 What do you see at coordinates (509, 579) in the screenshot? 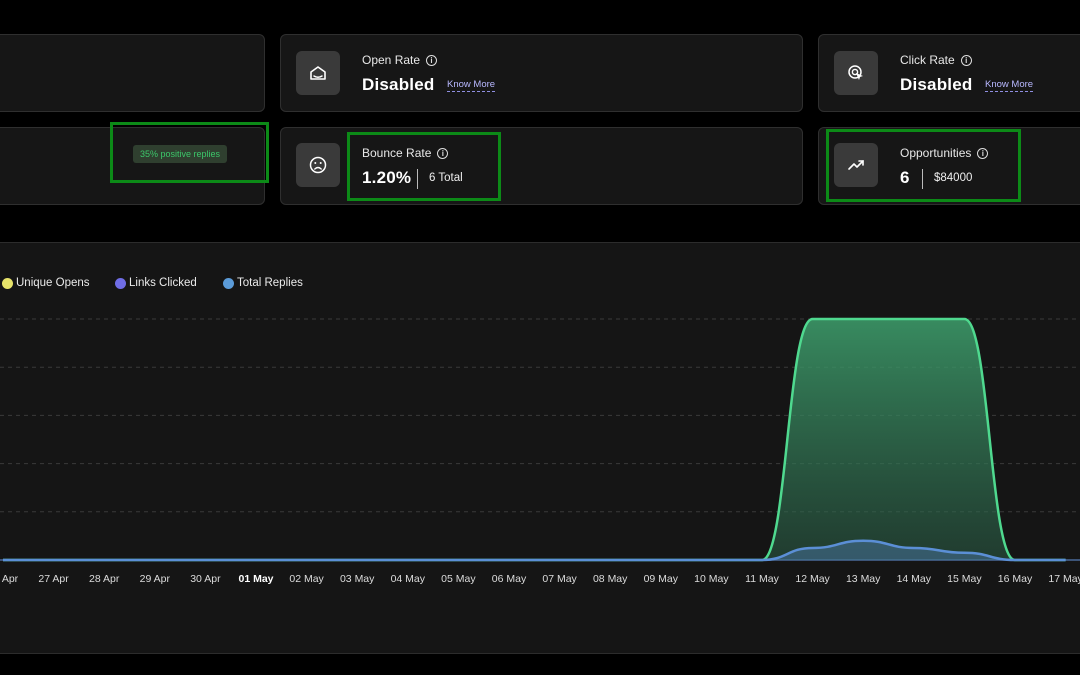
I see `x-tick-label: 06 May` at bounding box center [509, 579].